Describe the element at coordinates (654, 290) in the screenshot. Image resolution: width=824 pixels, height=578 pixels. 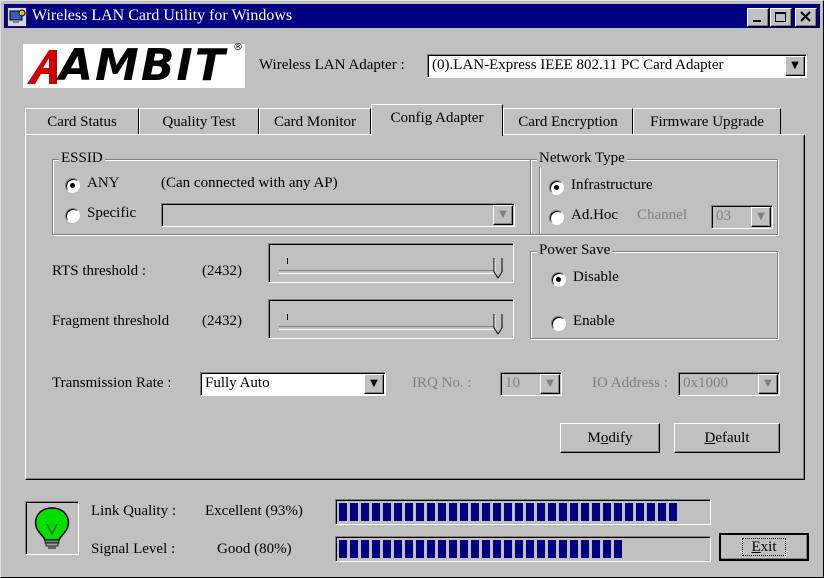
I see `power-save-group: Power Save Disable Enable` at that location.